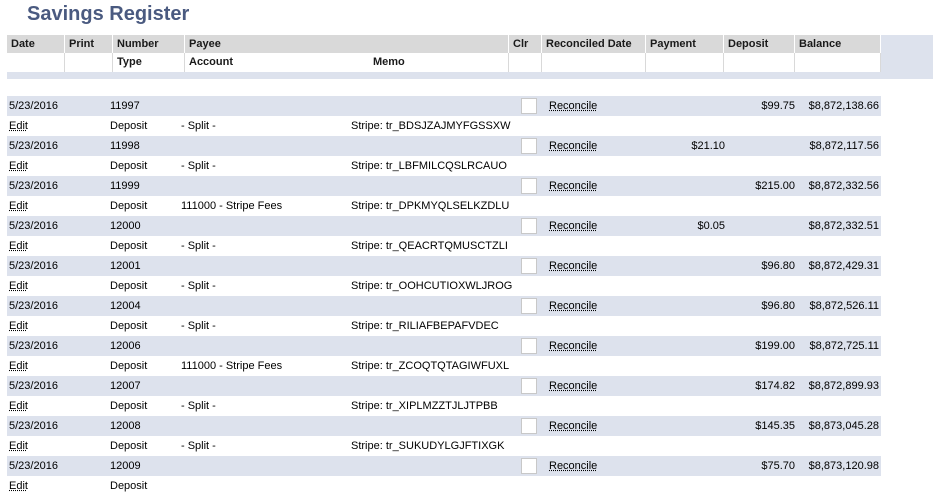  I want to click on col-balance: Balance, so click(838, 44).